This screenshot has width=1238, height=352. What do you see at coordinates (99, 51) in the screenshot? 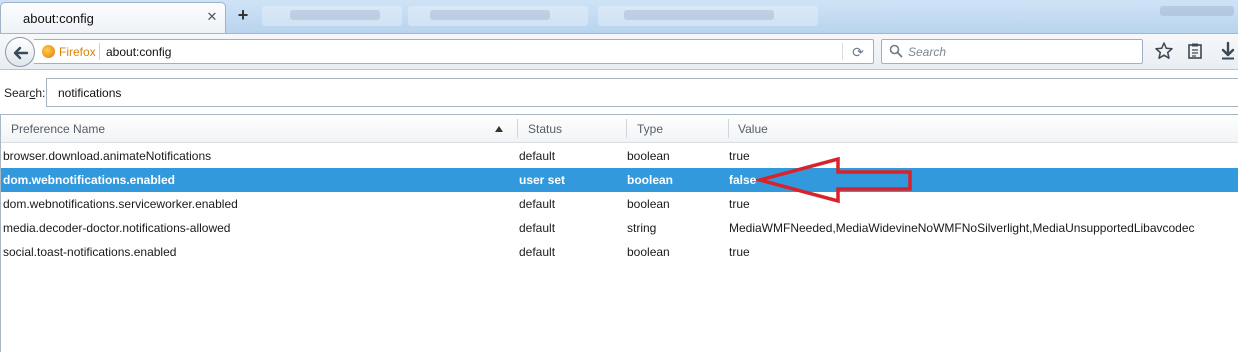
I see `identity-separator` at bounding box center [99, 51].